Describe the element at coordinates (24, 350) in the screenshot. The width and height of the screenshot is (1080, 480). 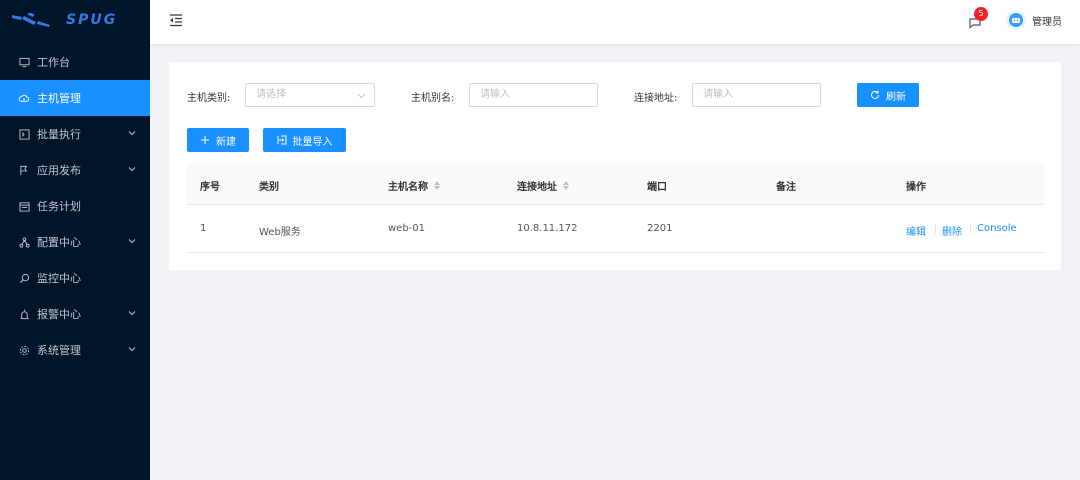
I see `setting-icon` at that location.